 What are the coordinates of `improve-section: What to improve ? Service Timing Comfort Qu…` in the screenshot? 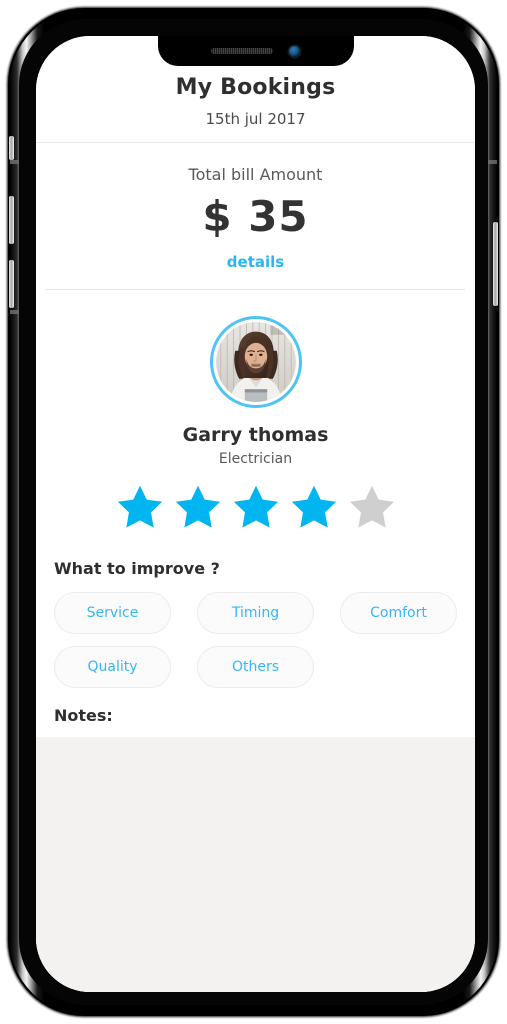 It's located at (255, 612).